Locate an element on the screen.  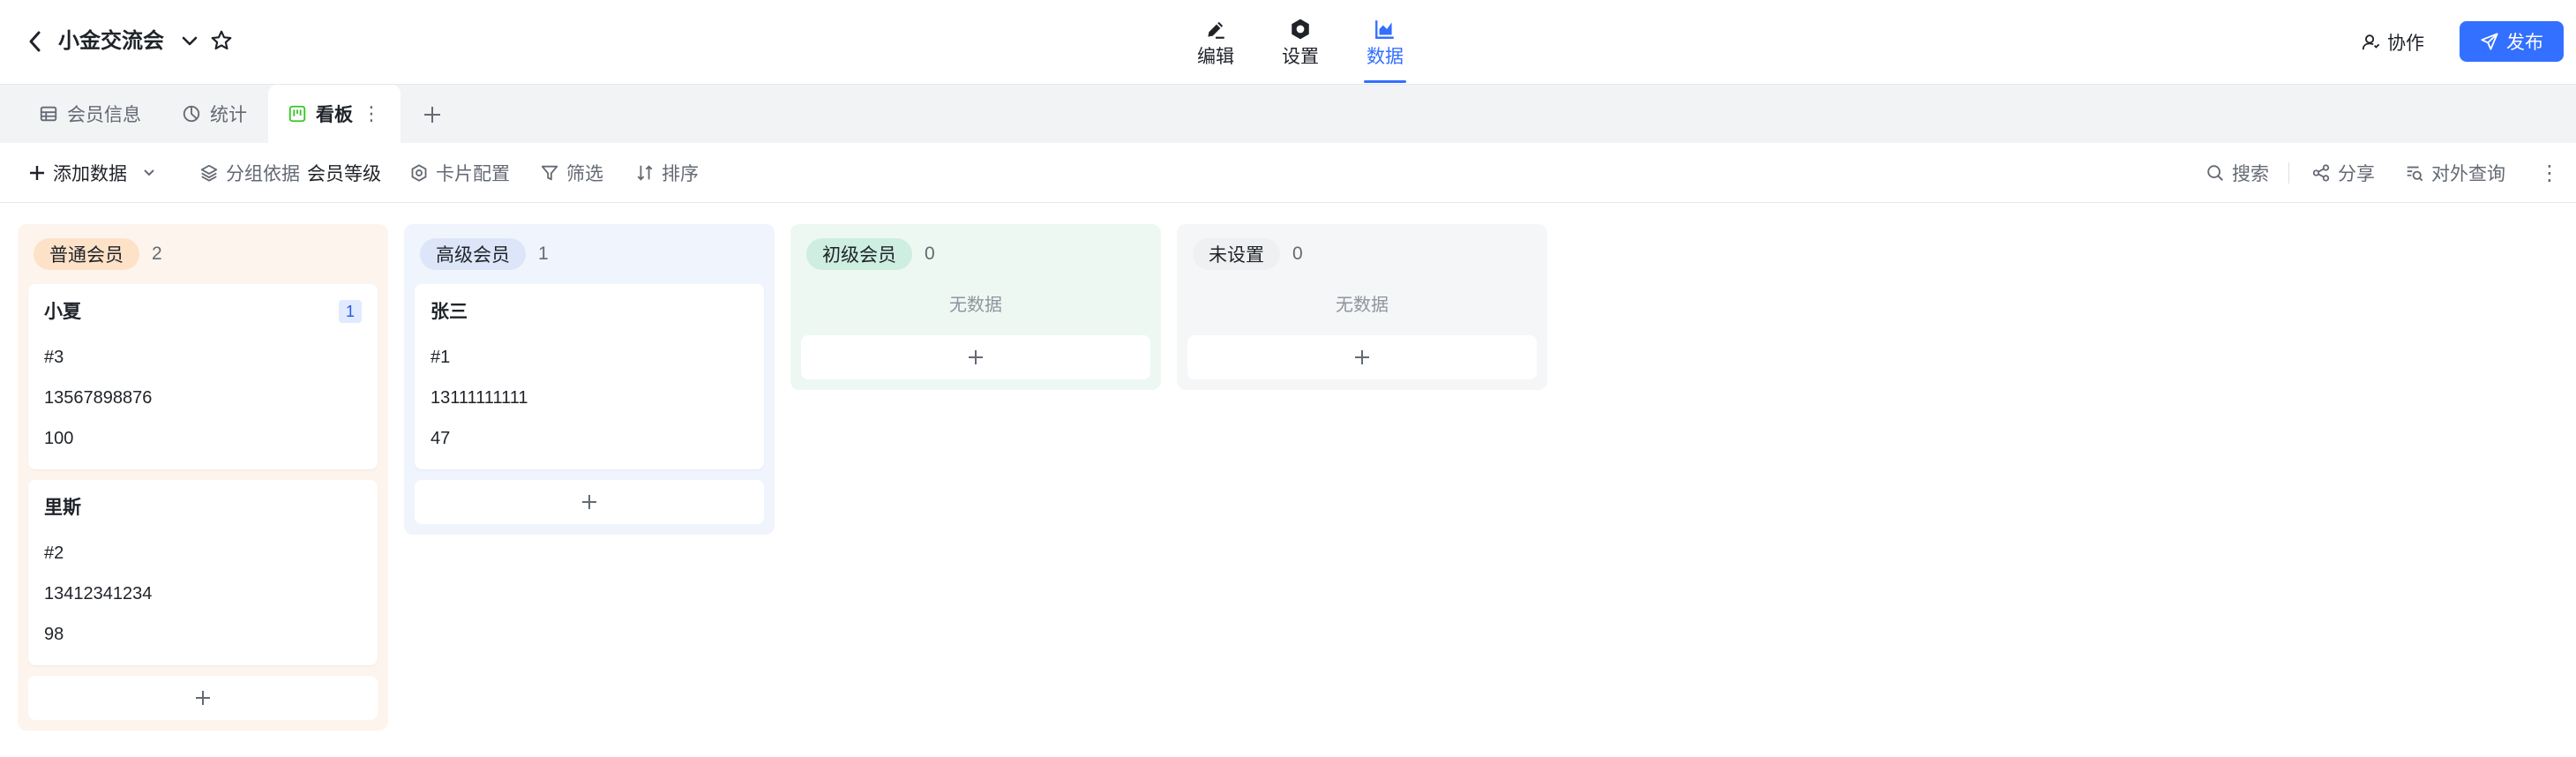
column-label-pill: 初级会员 is located at coordinates (859, 254).